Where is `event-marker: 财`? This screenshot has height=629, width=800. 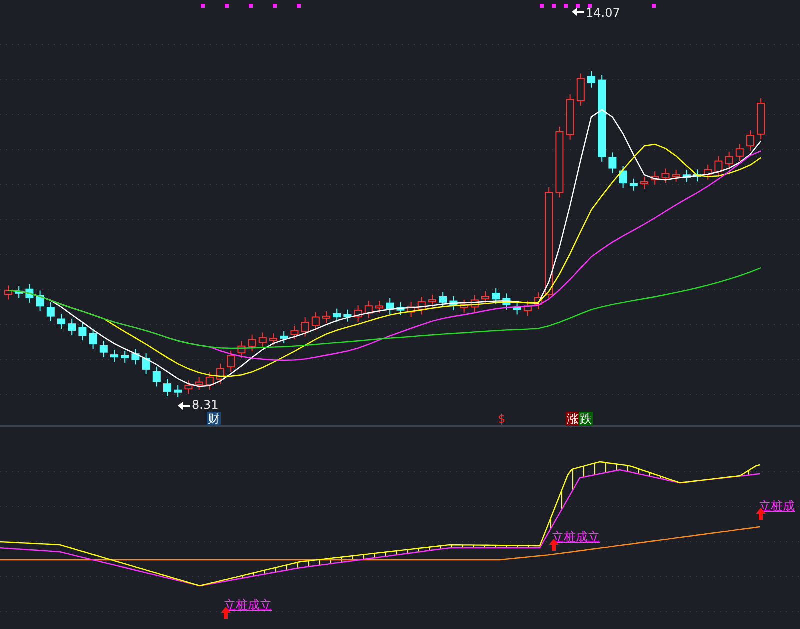 event-marker: 财 is located at coordinates (214, 419).